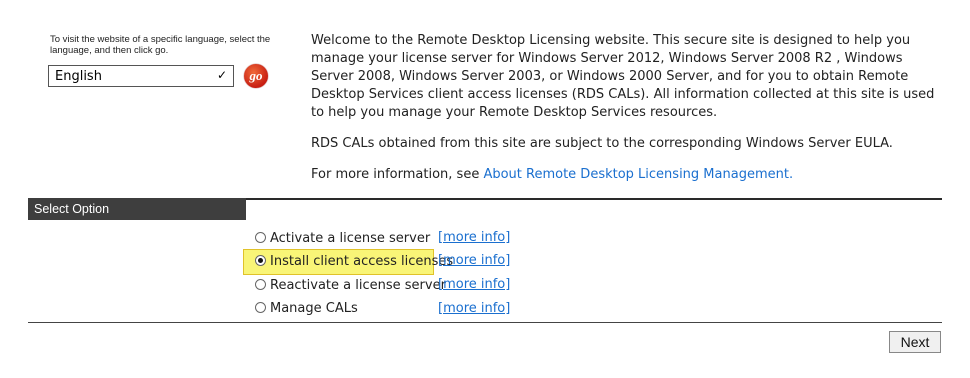 The width and height of the screenshot is (970, 378). What do you see at coordinates (915, 342) in the screenshot?
I see `next-button: Next` at bounding box center [915, 342].